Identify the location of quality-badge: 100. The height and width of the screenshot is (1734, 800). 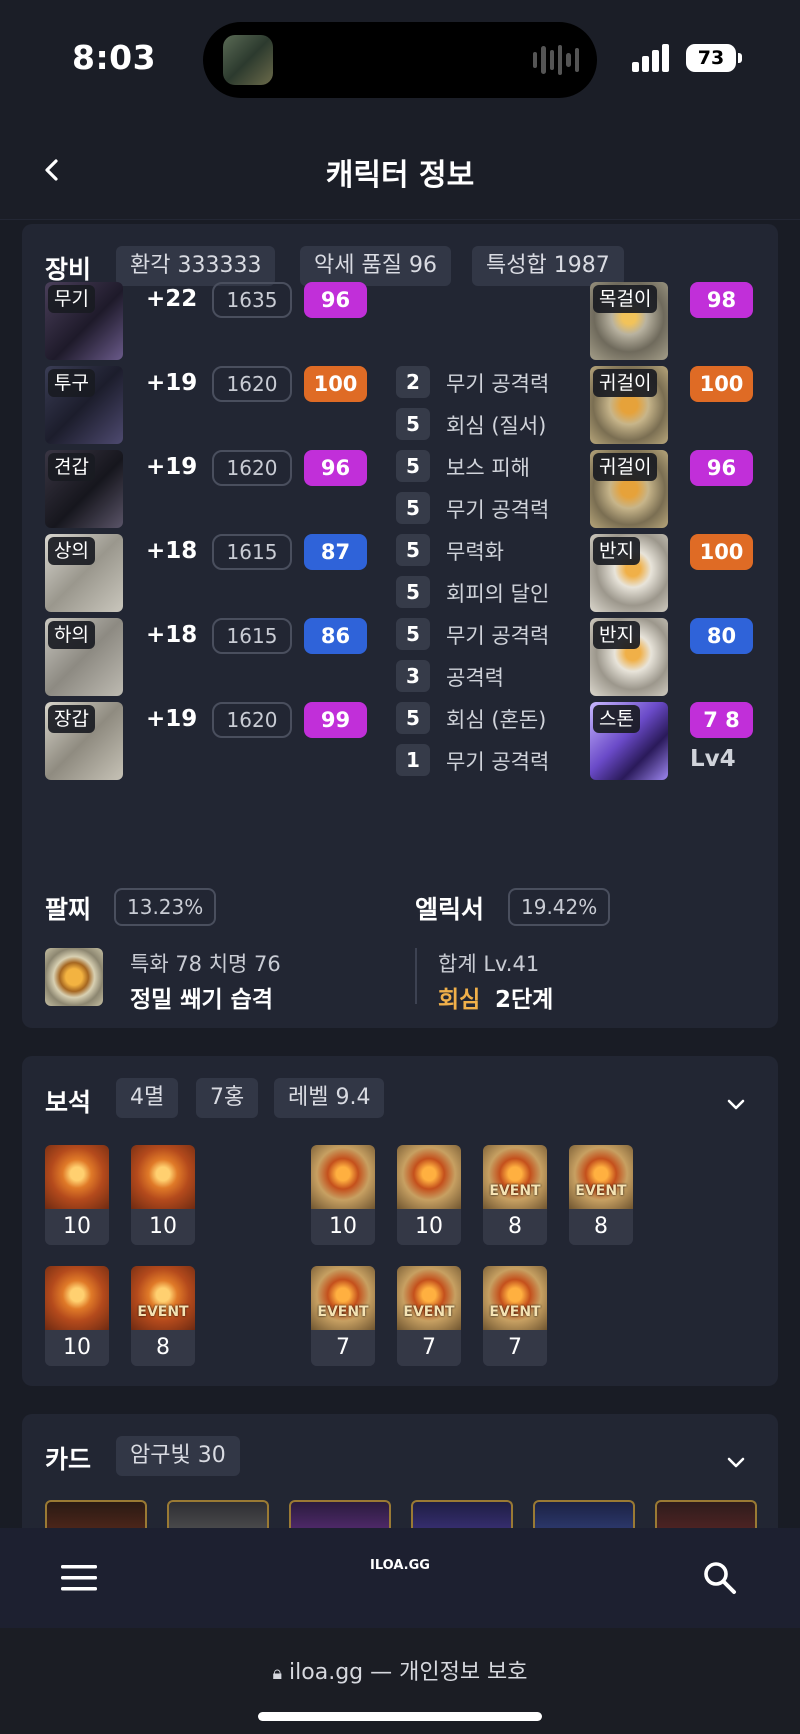
(721, 552).